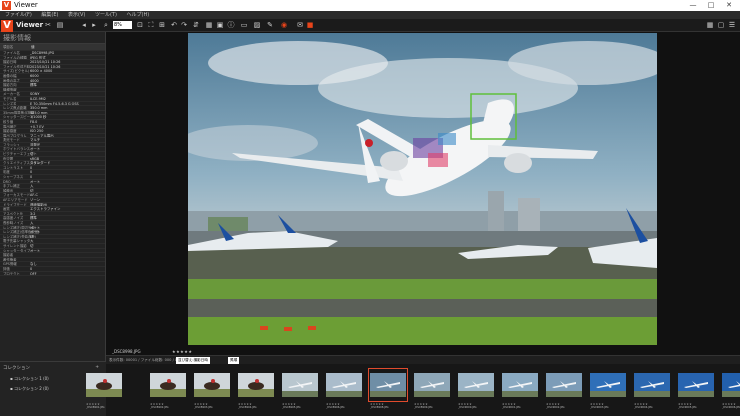  I want to click on compare-icon: ⇵, so click(196, 25).